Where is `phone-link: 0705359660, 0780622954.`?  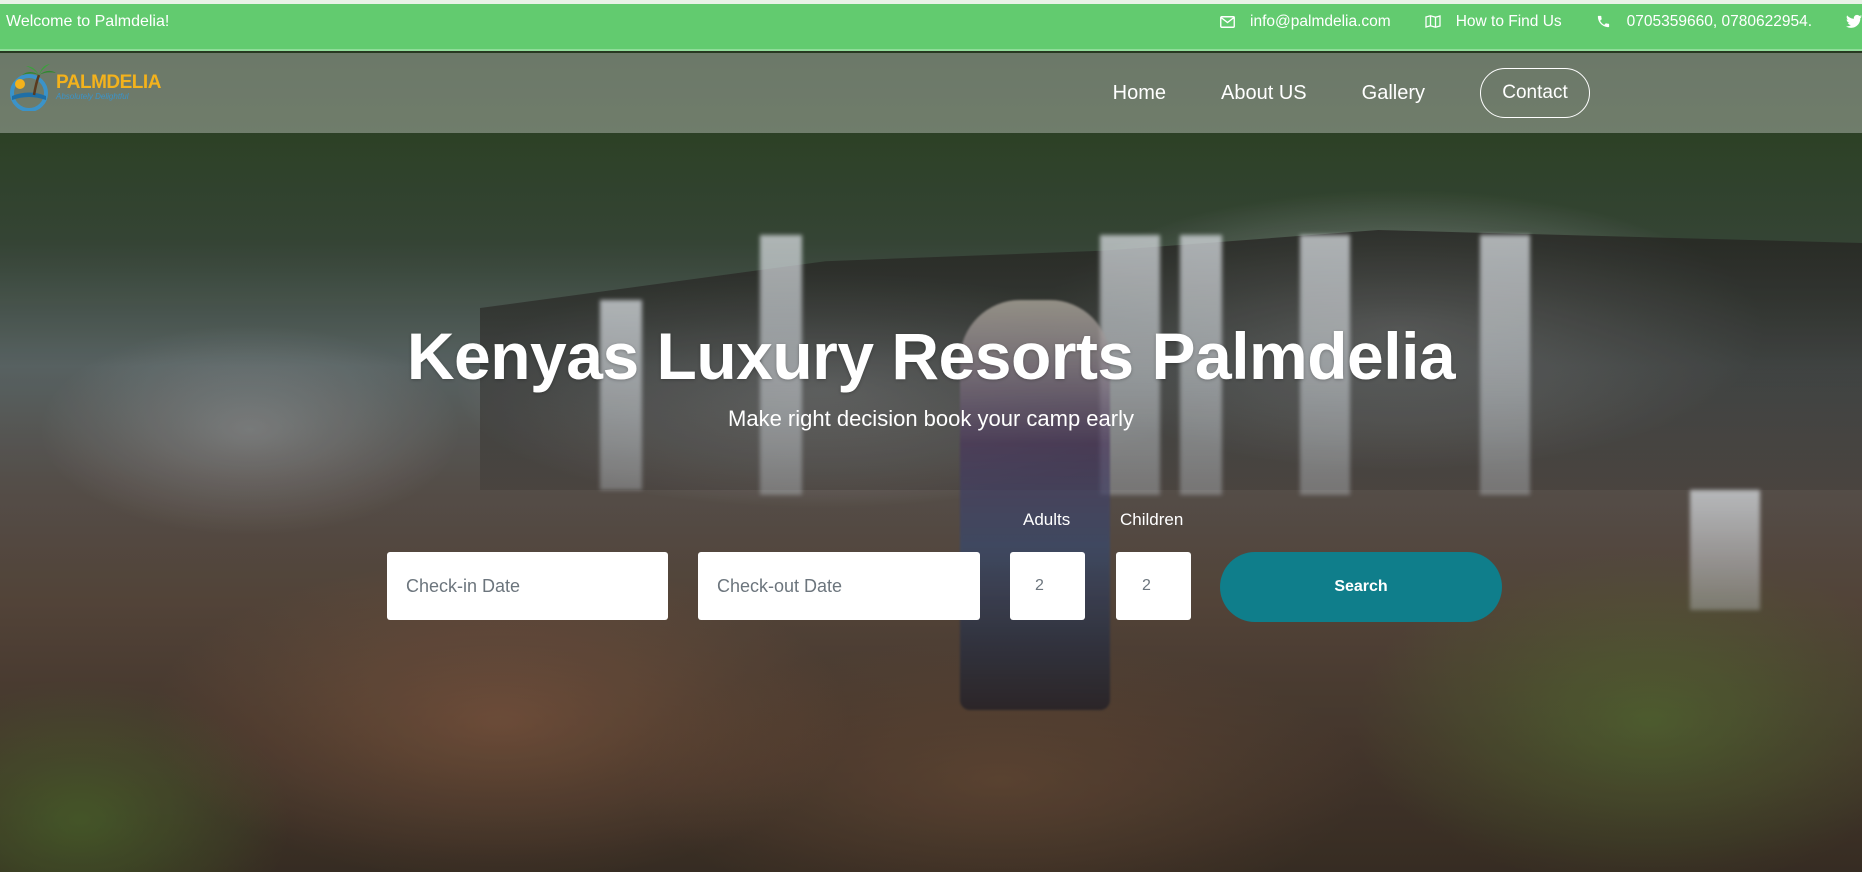
phone-link: 0705359660, 0780622954. is located at coordinates (1703, 22).